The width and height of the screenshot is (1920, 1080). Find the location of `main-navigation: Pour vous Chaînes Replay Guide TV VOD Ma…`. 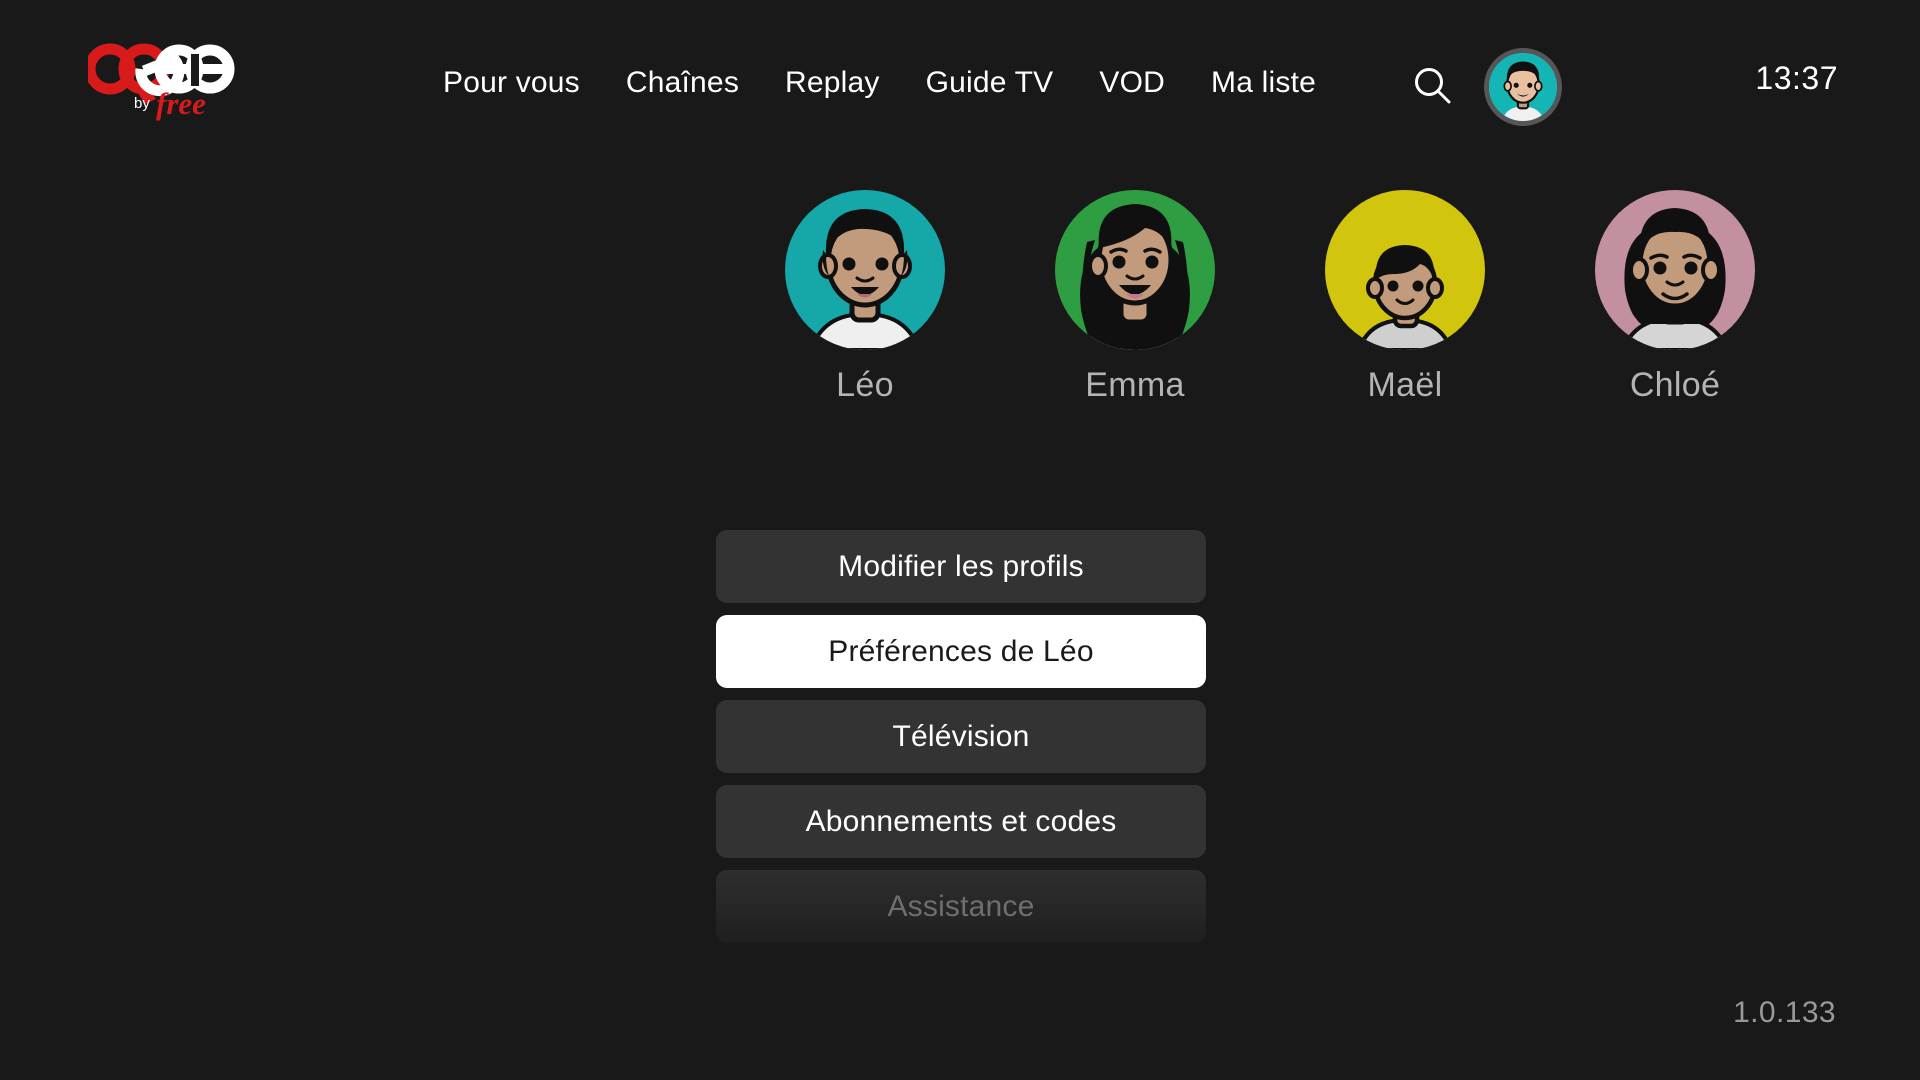

main-navigation: Pour vous Chaînes Replay Guide TV VOD Ma… is located at coordinates (879, 83).